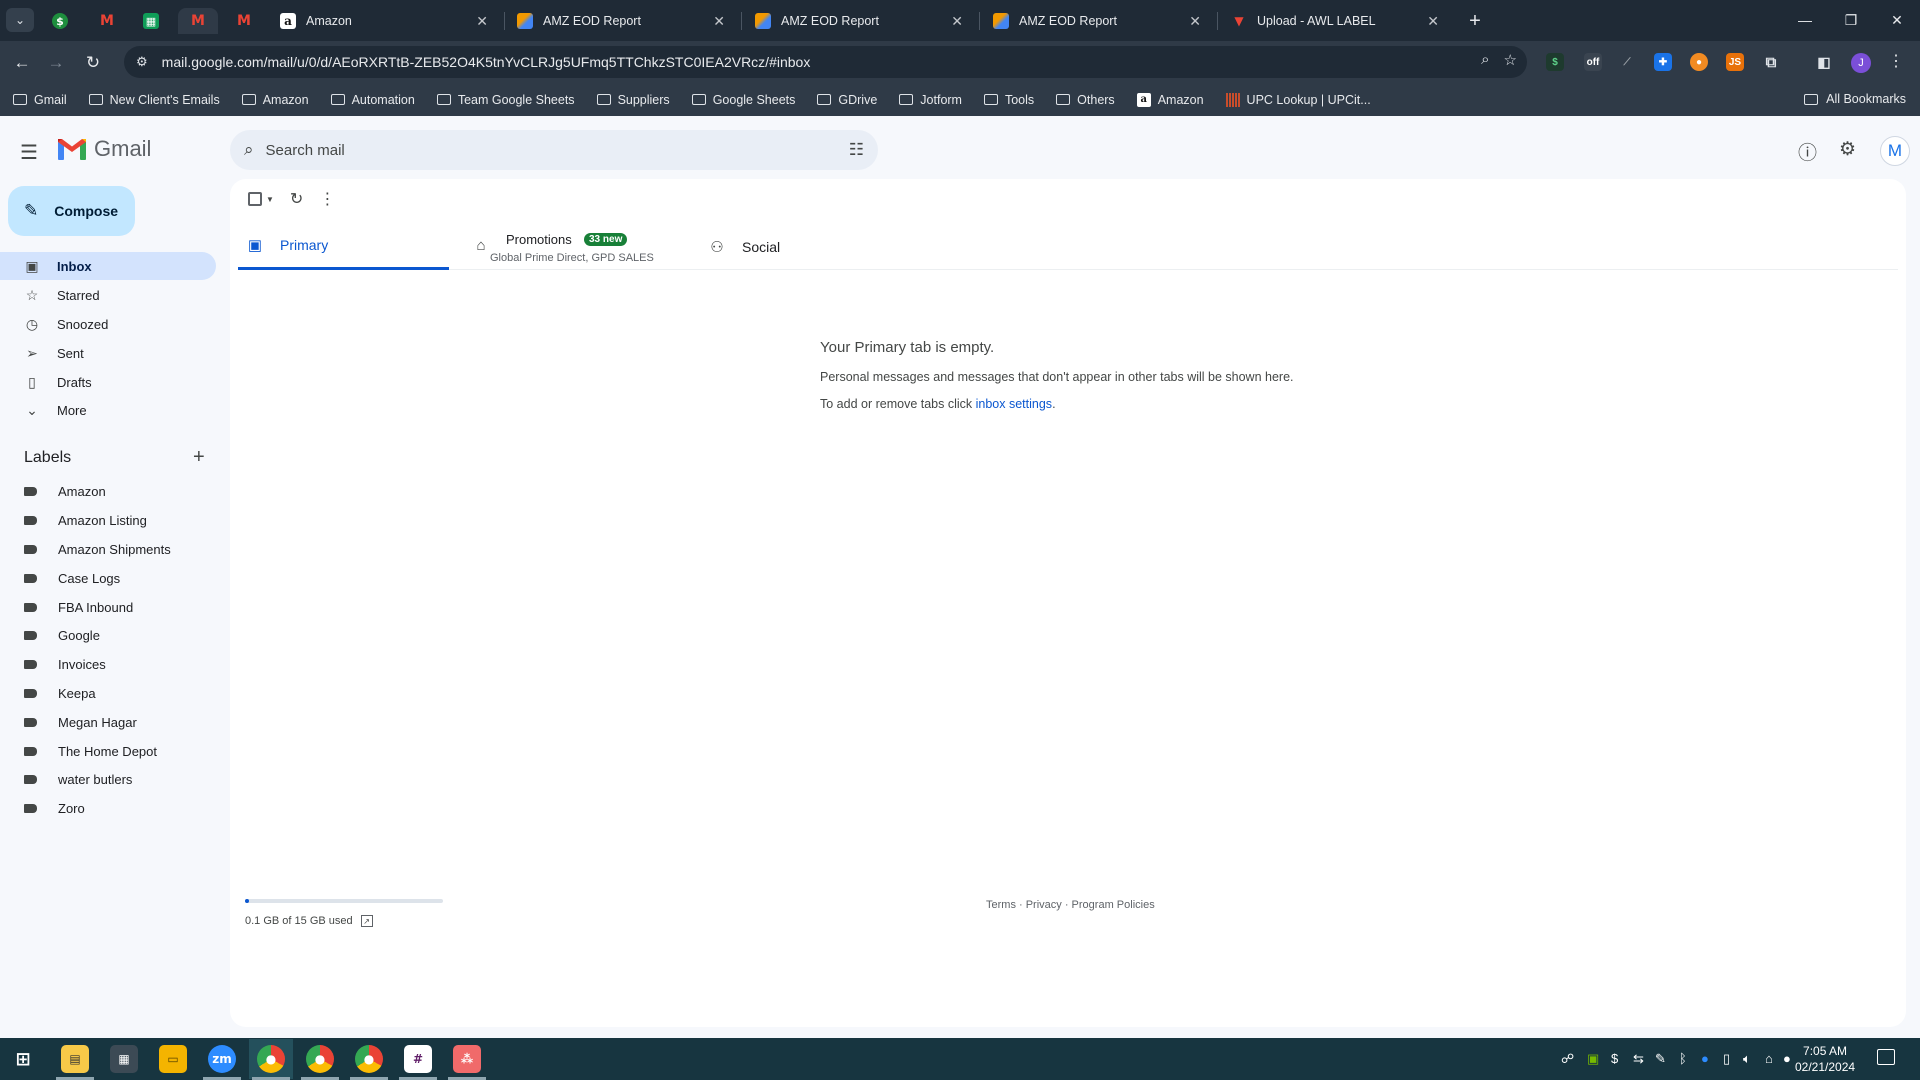 The width and height of the screenshot is (1920, 1080). What do you see at coordinates (1555, 62) in the screenshot?
I see `extension-icon: $` at bounding box center [1555, 62].